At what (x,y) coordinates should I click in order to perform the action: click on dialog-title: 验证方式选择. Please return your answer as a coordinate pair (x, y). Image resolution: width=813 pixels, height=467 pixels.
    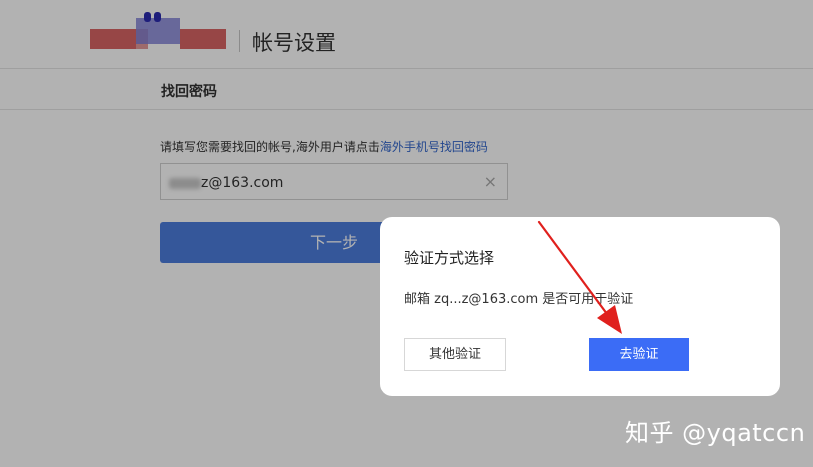
    Looking at the image, I should click on (449, 258).